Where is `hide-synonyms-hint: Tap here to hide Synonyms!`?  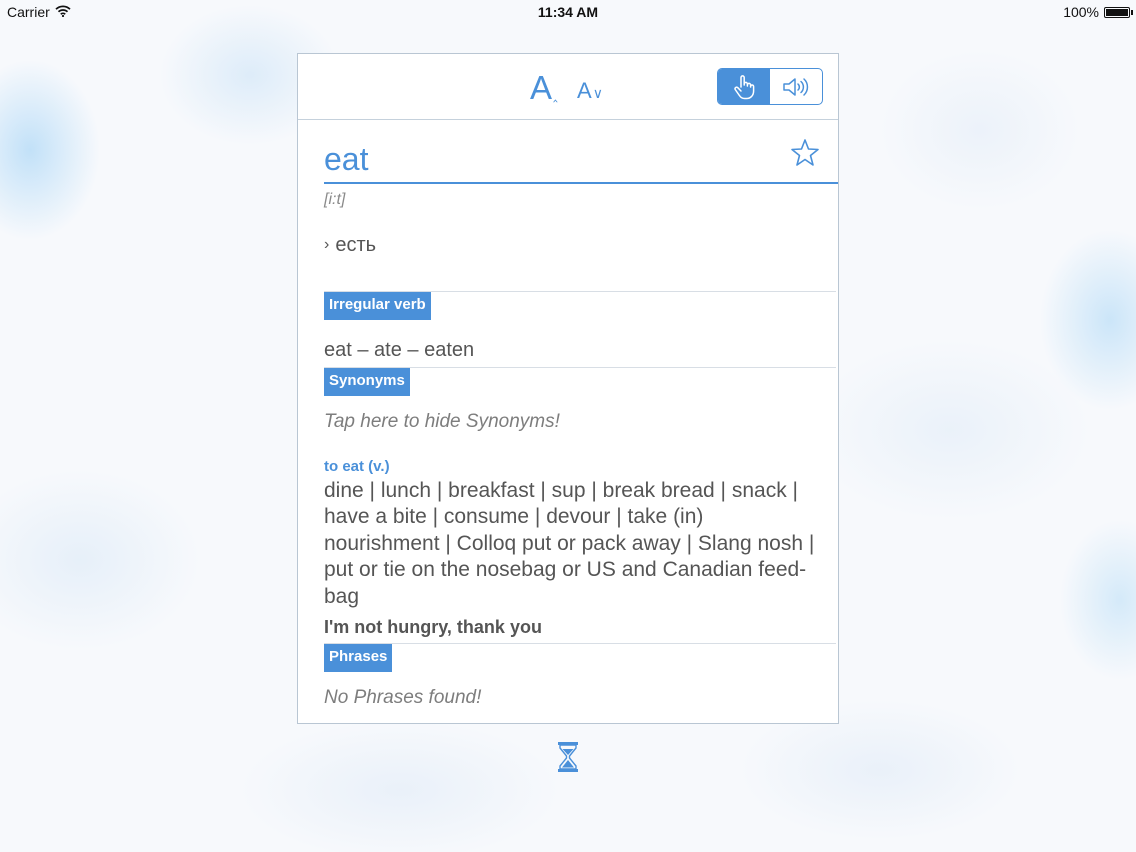 hide-synonyms-hint: Tap here to hide Synonyms! is located at coordinates (442, 422).